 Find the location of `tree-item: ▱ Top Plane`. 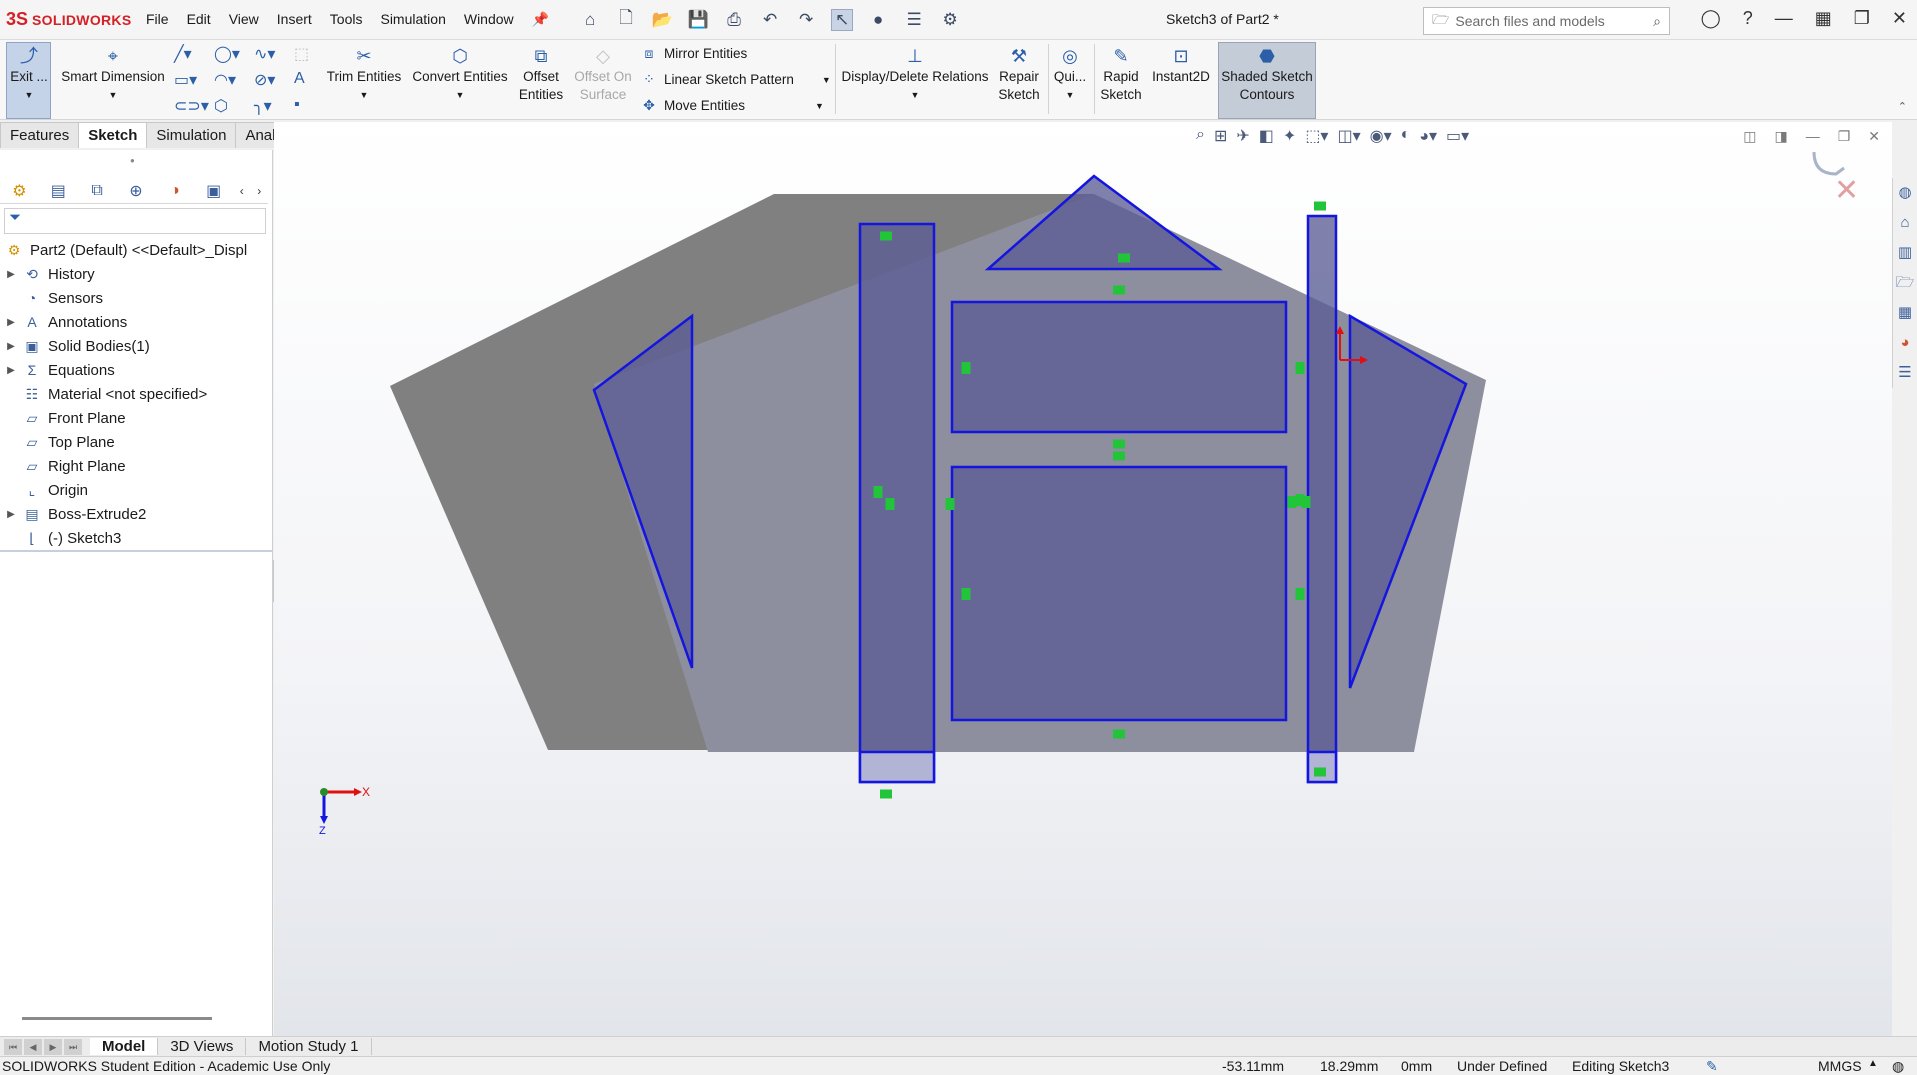

tree-item: ▱ Top Plane is located at coordinates (136, 442).